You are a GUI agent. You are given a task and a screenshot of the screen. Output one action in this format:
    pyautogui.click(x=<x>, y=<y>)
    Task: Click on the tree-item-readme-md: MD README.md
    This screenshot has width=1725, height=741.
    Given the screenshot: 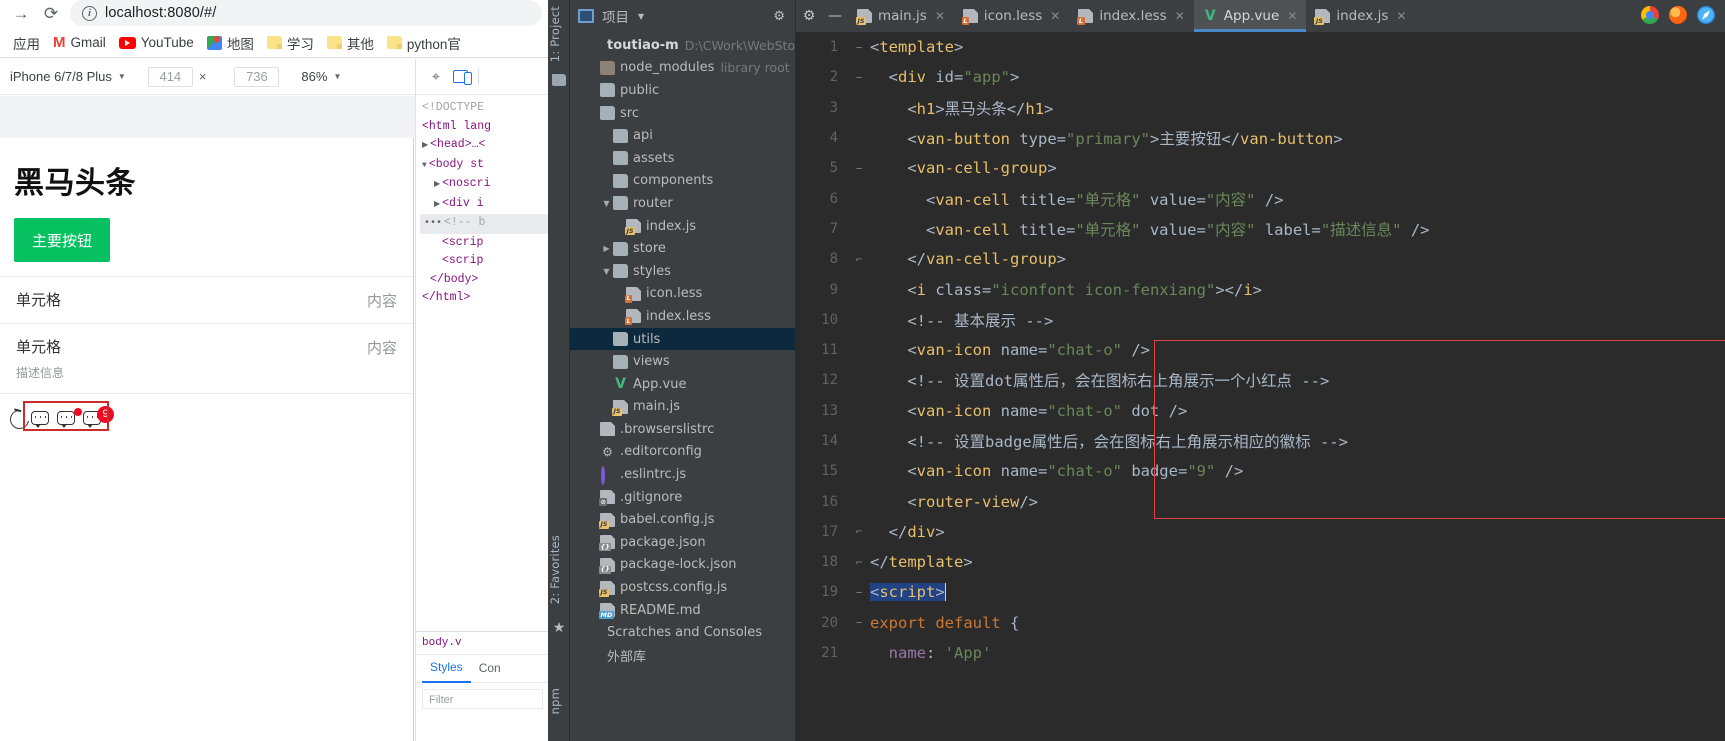 What is the action you would take?
    pyautogui.click(x=682, y=610)
    